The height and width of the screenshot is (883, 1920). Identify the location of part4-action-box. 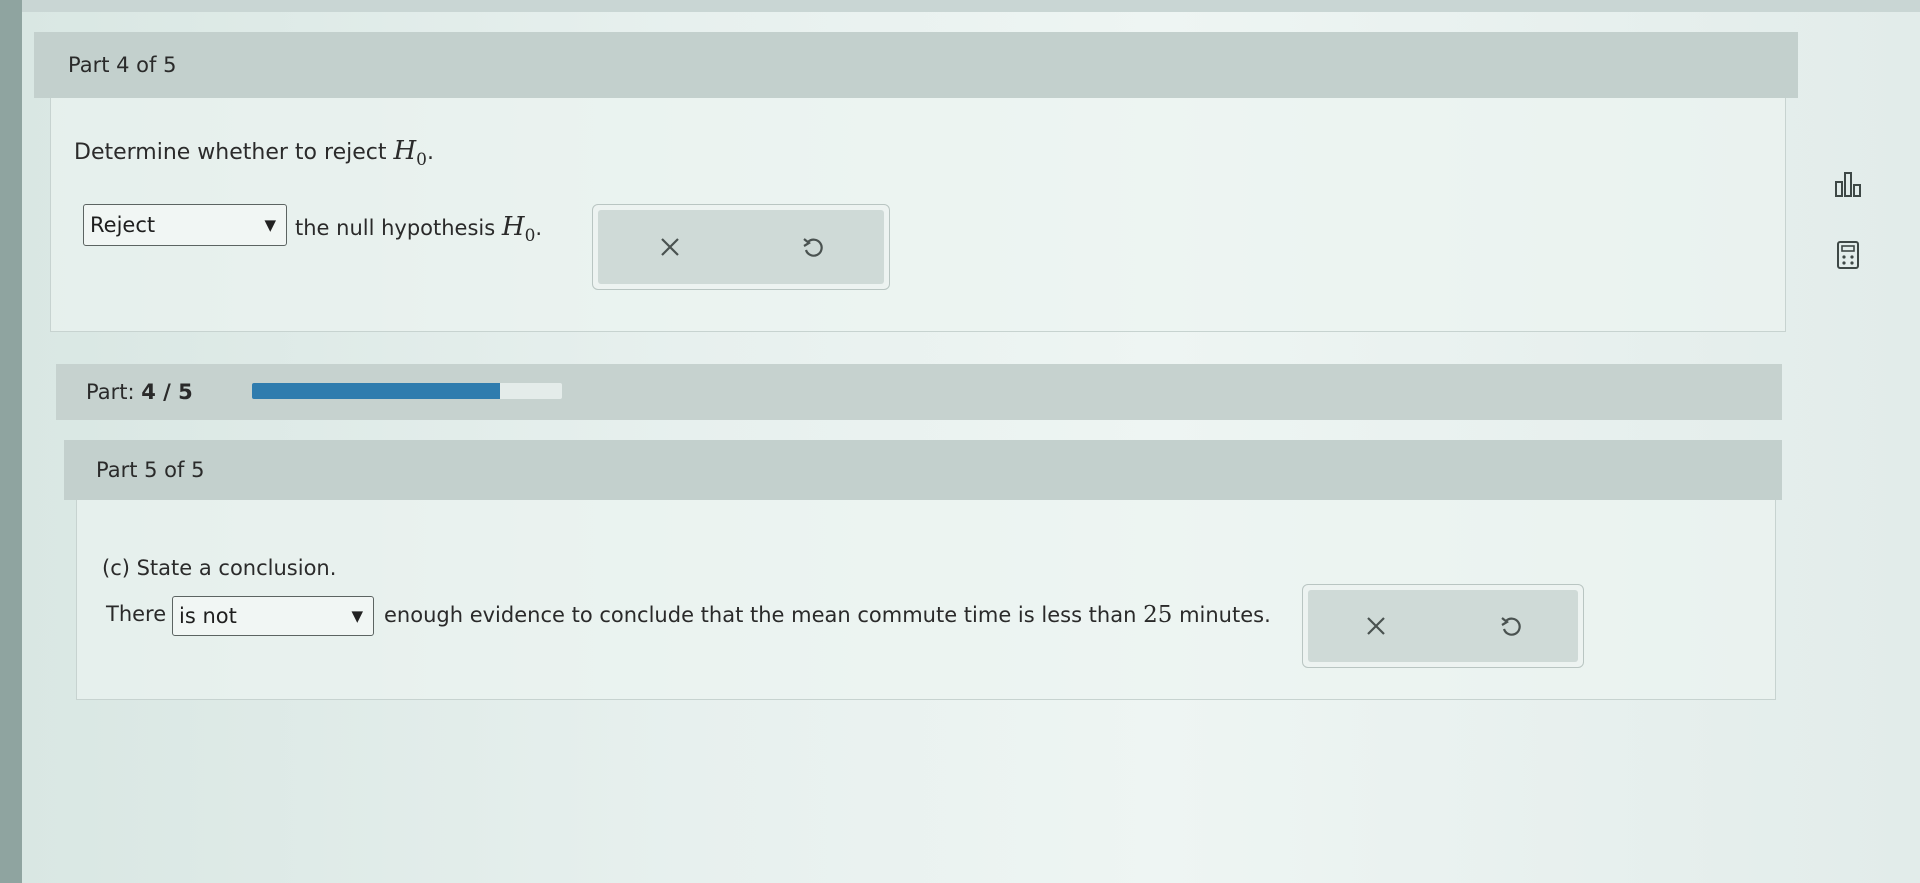
(741, 247).